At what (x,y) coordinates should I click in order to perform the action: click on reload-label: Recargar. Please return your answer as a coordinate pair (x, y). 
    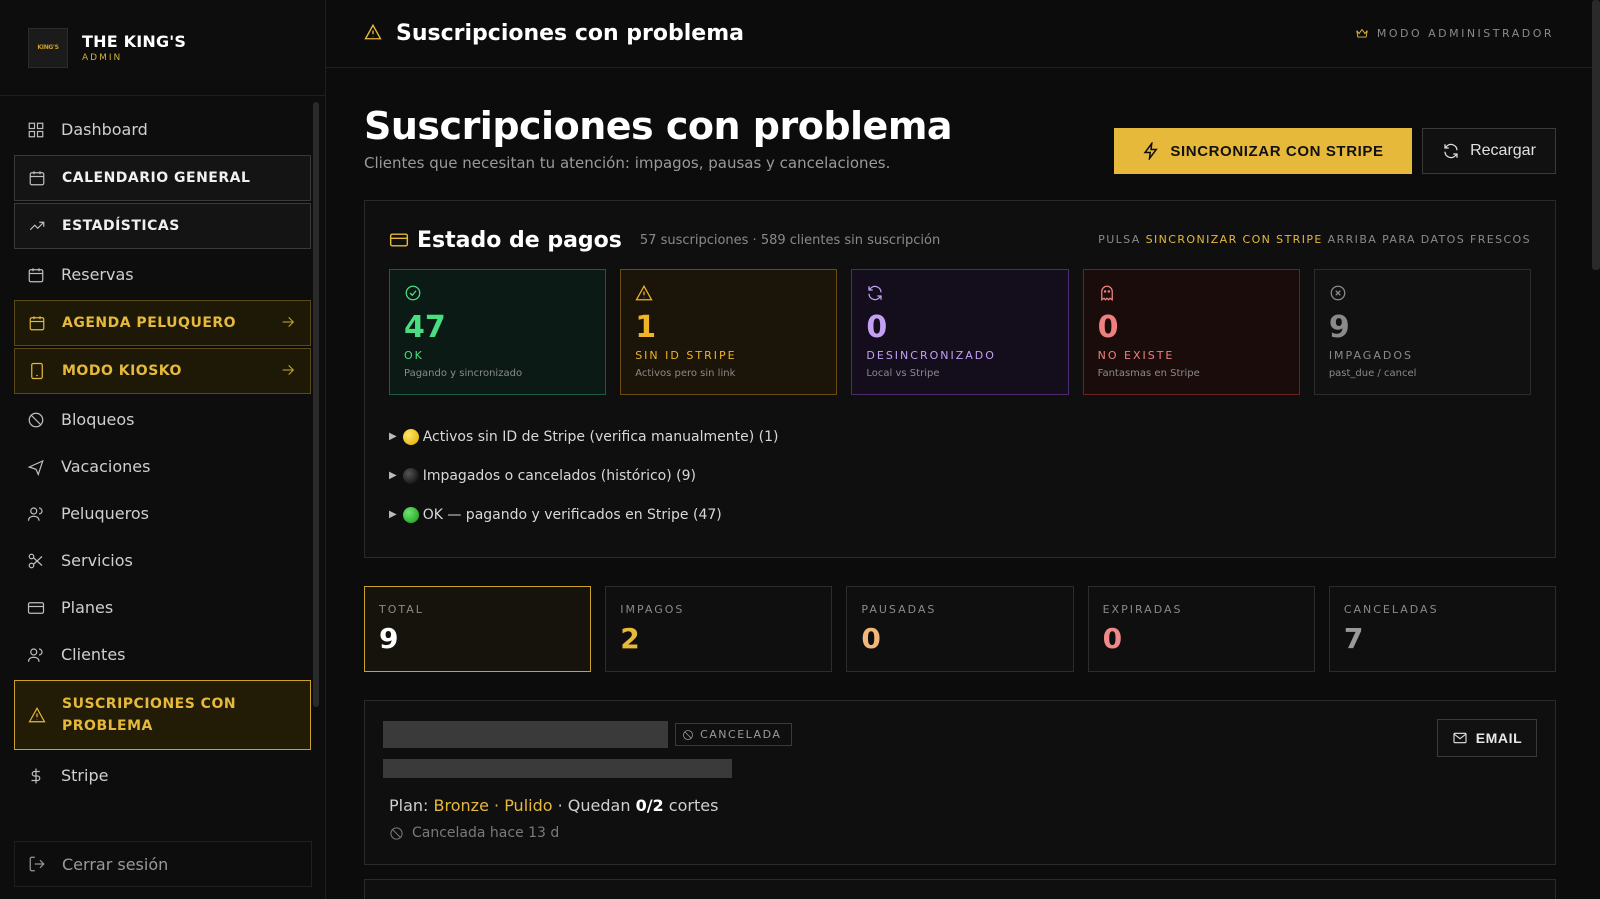
    Looking at the image, I should click on (1503, 150).